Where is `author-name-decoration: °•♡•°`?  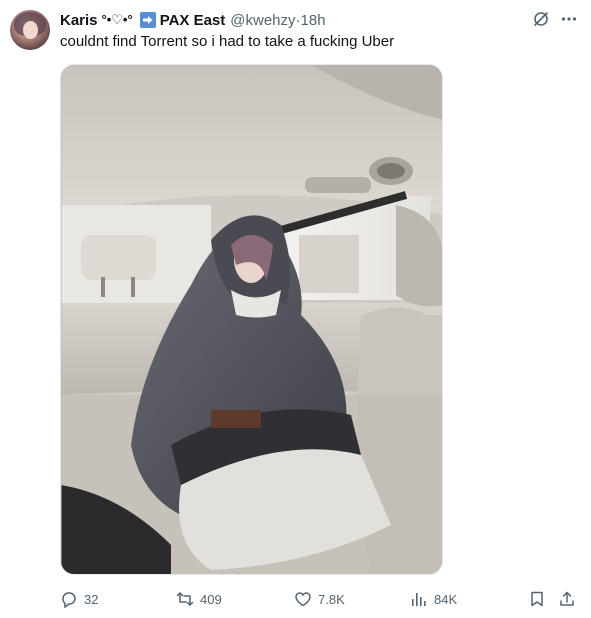 author-name-decoration: °•♡•° is located at coordinates (117, 19).